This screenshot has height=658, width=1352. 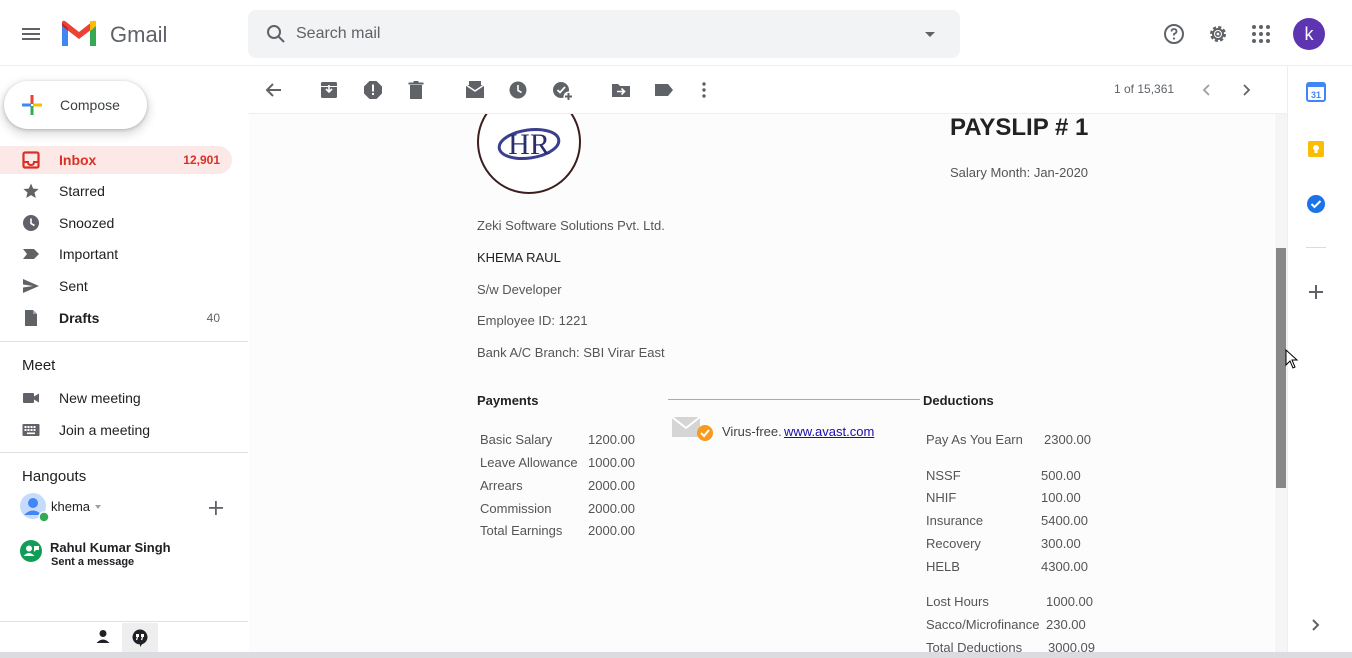 What do you see at coordinates (518, 90) in the screenshot?
I see `snooze-clock-icon` at bounding box center [518, 90].